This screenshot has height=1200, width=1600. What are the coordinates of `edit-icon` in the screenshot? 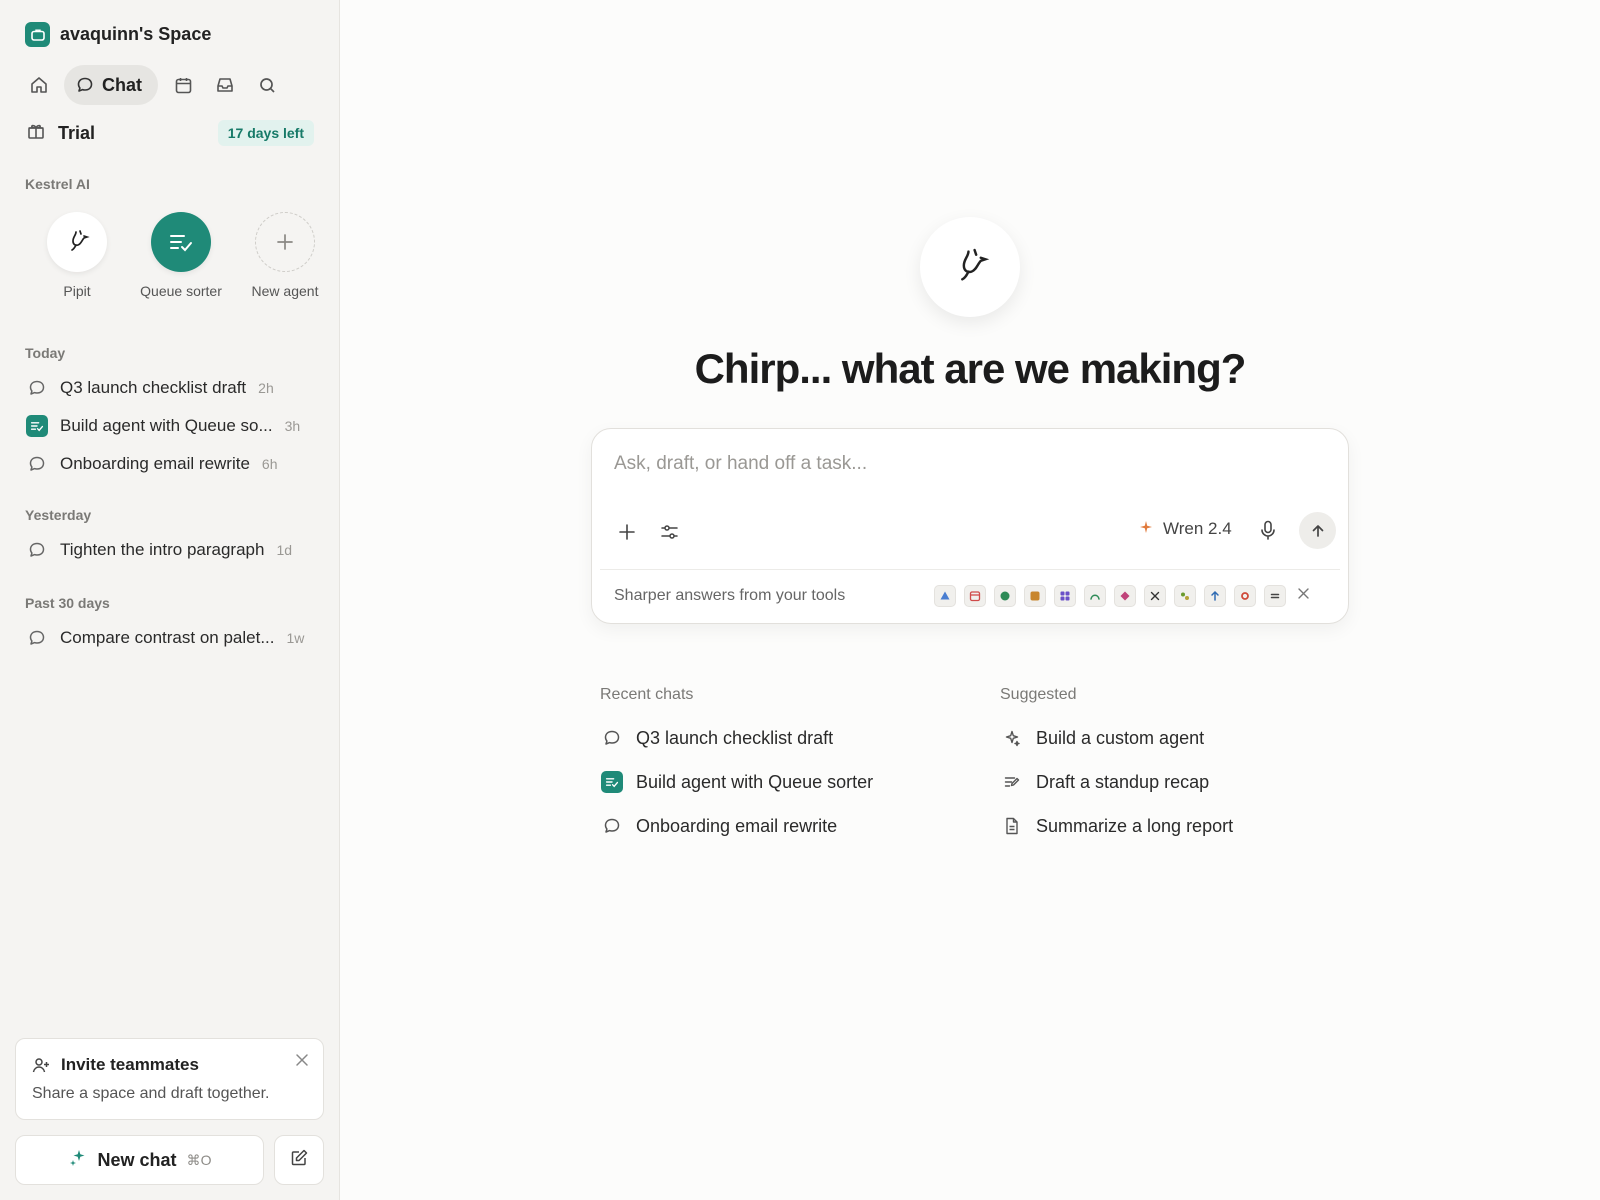 It's located at (299, 1160).